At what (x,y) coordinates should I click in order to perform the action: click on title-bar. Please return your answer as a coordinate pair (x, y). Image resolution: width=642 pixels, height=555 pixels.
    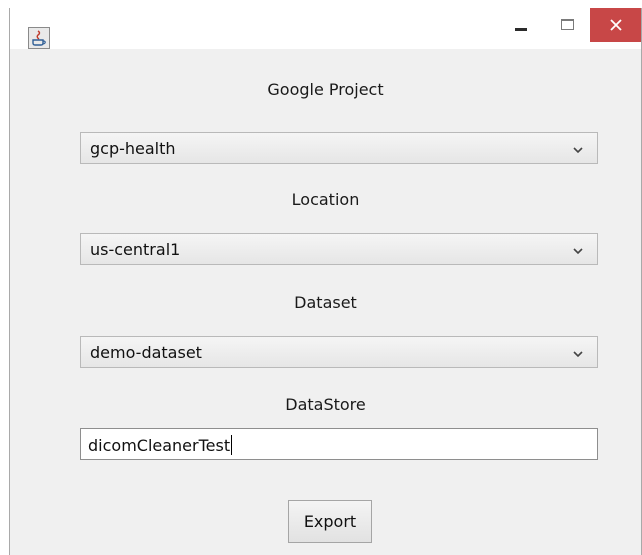
    Looking at the image, I should click on (325, 28).